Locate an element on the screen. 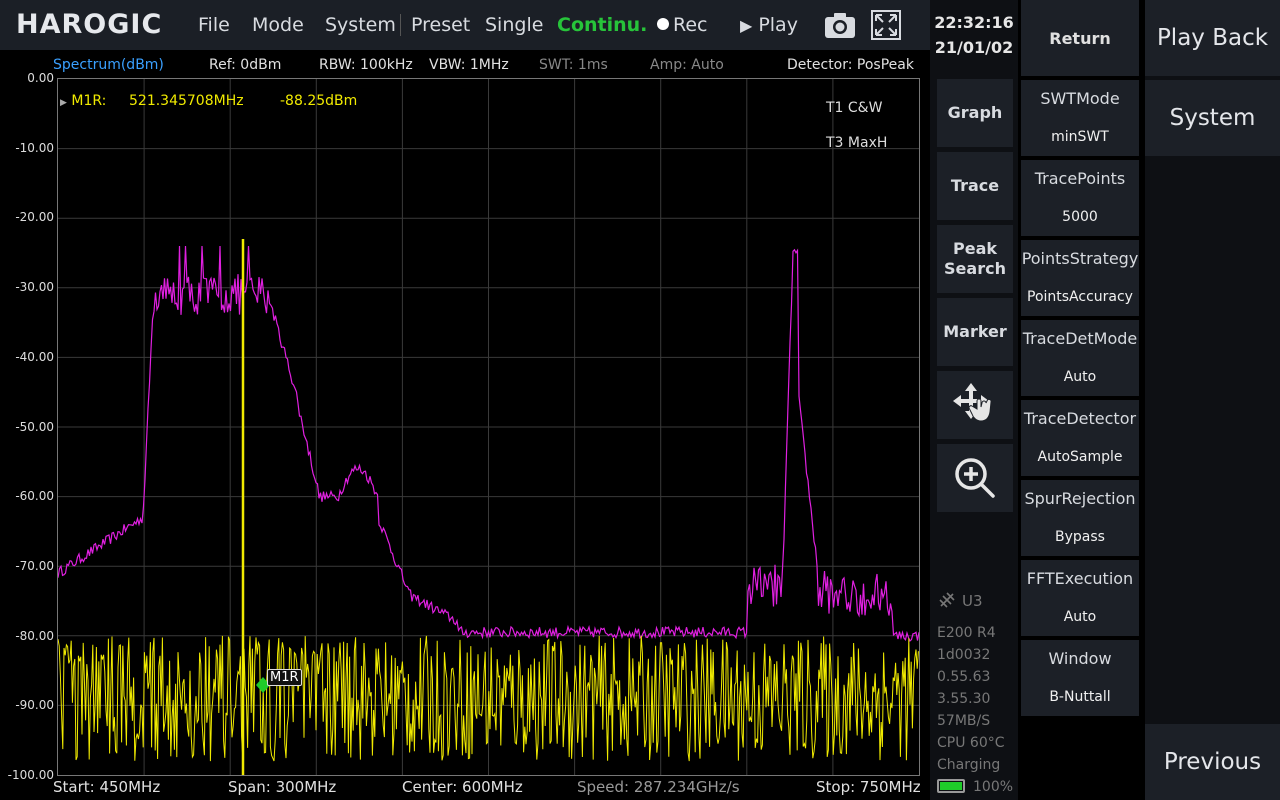 This screenshot has width=1280, height=800. swt-value: SWT: 1ms is located at coordinates (573, 65).